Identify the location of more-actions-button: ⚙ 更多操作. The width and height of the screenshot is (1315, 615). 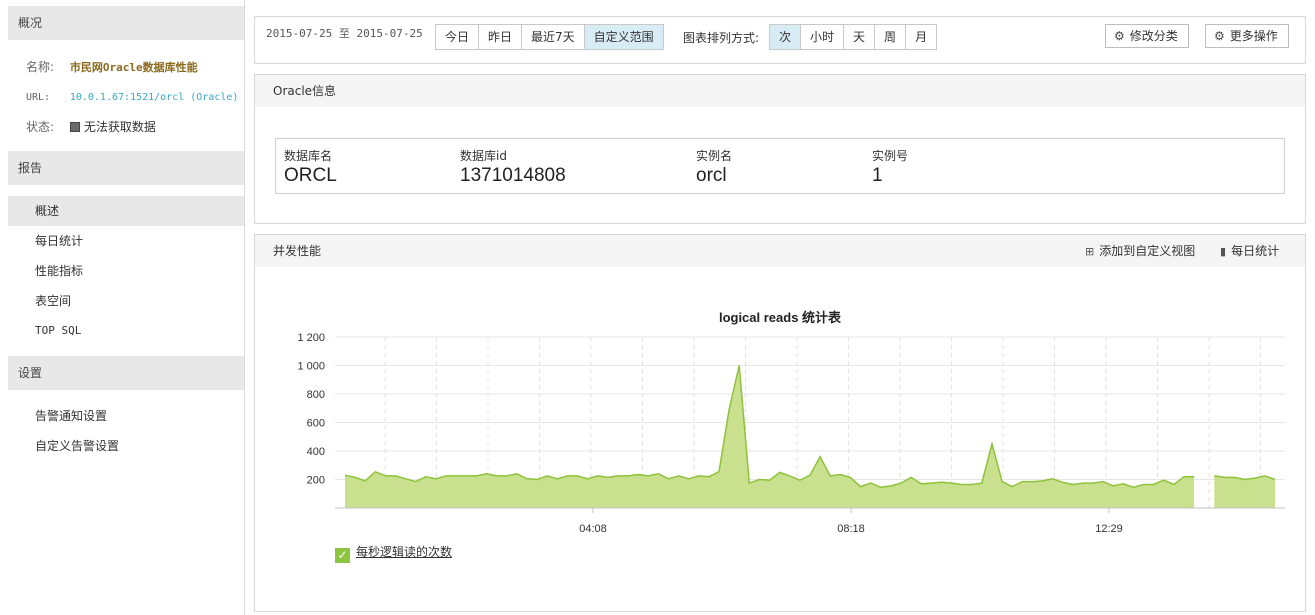
(1247, 36).